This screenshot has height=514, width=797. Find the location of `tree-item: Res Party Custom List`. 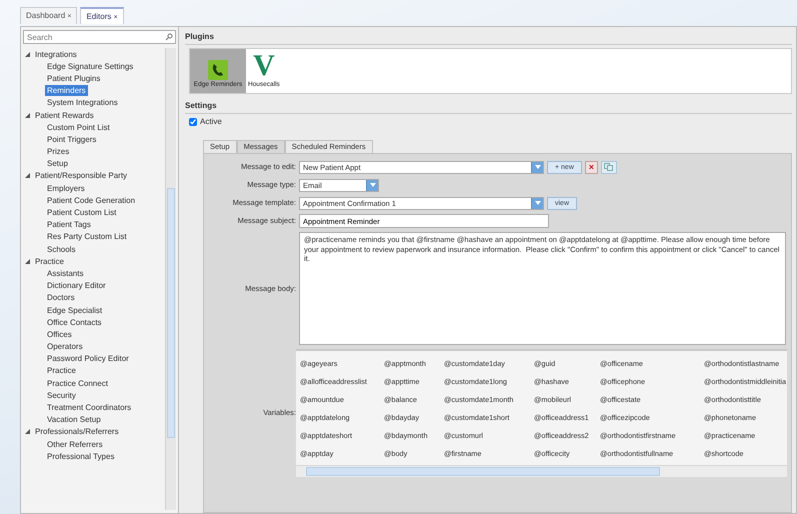

tree-item: Res Party Custom List is located at coordinates (87, 236).